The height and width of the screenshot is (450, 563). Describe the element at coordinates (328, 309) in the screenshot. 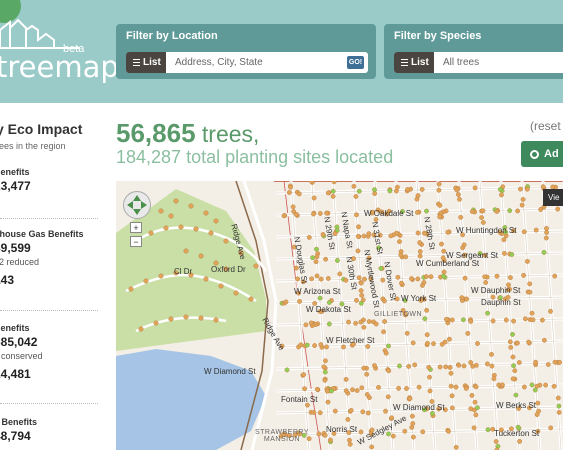

I see `street-label: W Dakota St` at that location.